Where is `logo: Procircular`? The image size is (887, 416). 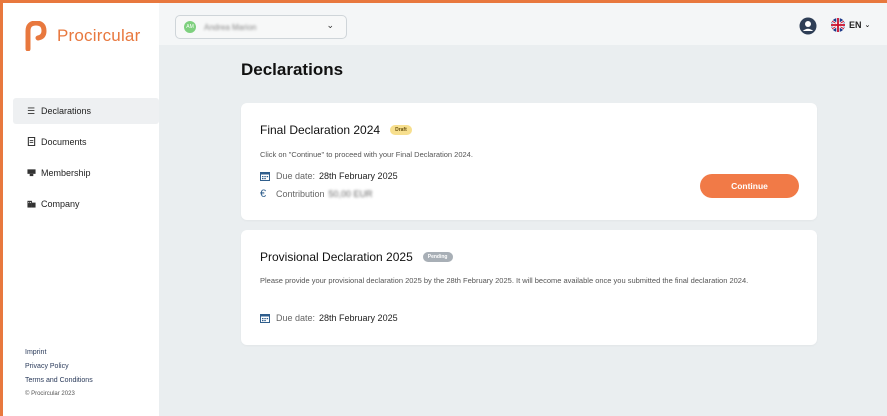
logo: Procircular is located at coordinates (82, 36).